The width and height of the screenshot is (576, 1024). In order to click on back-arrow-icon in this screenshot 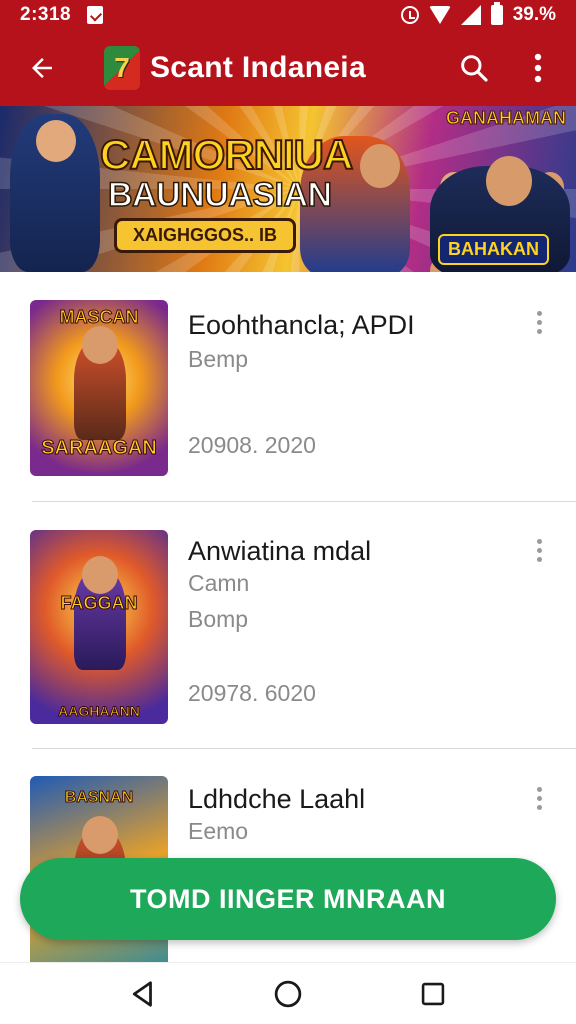, I will do `click(42, 68)`.